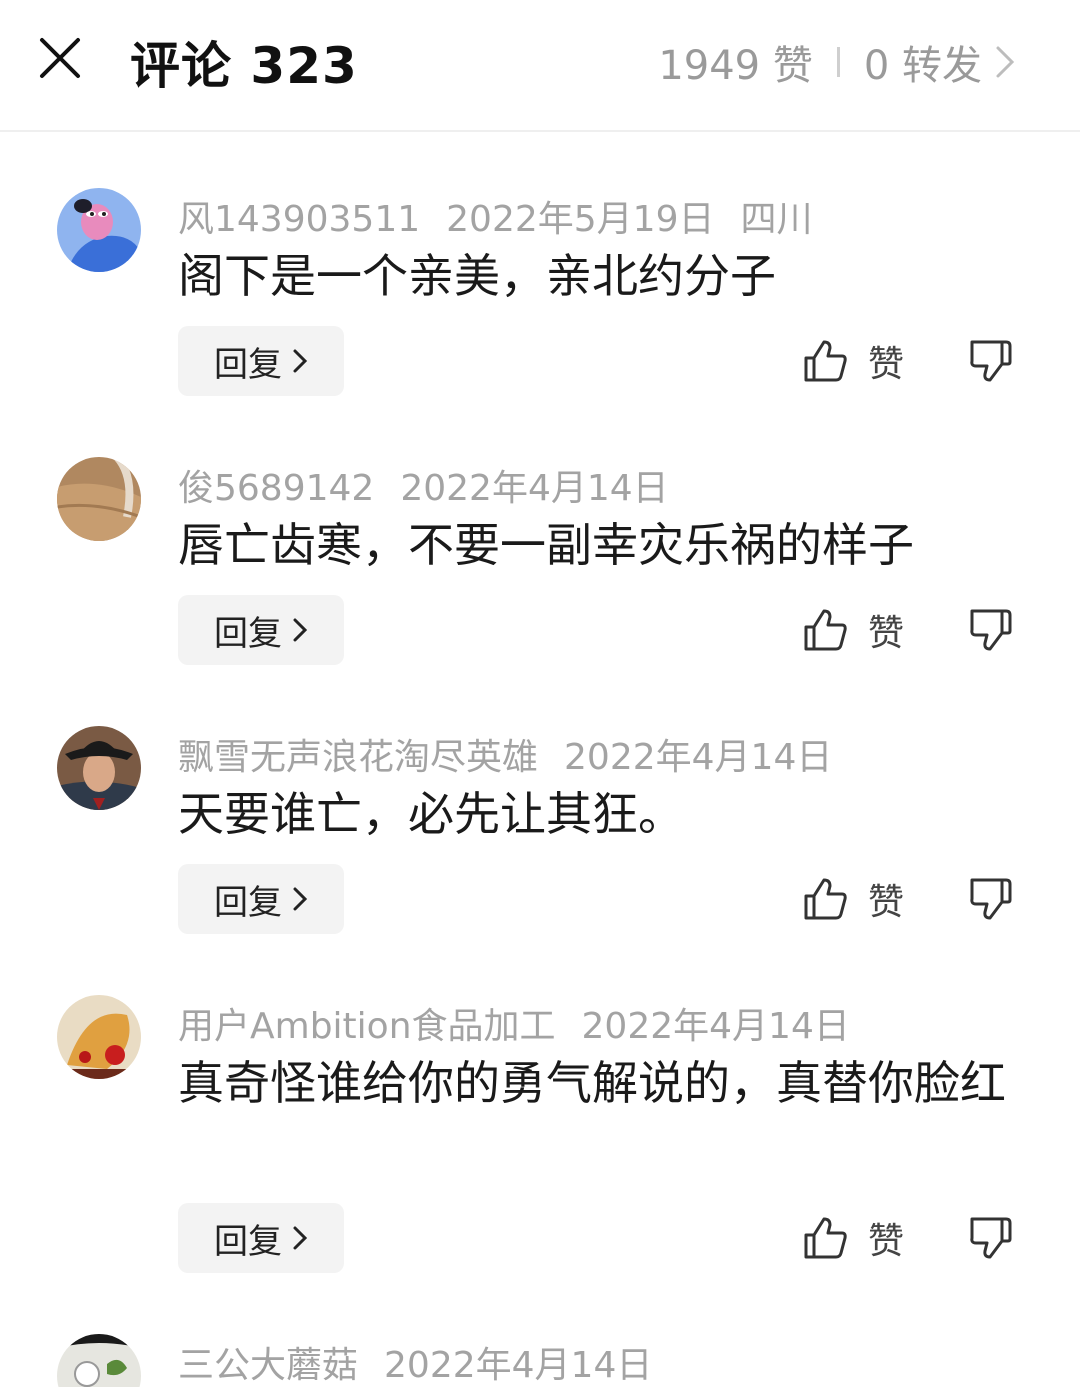  What do you see at coordinates (580, 219) in the screenshot?
I see `comment-date: 2022年5月19日` at bounding box center [580, 219].